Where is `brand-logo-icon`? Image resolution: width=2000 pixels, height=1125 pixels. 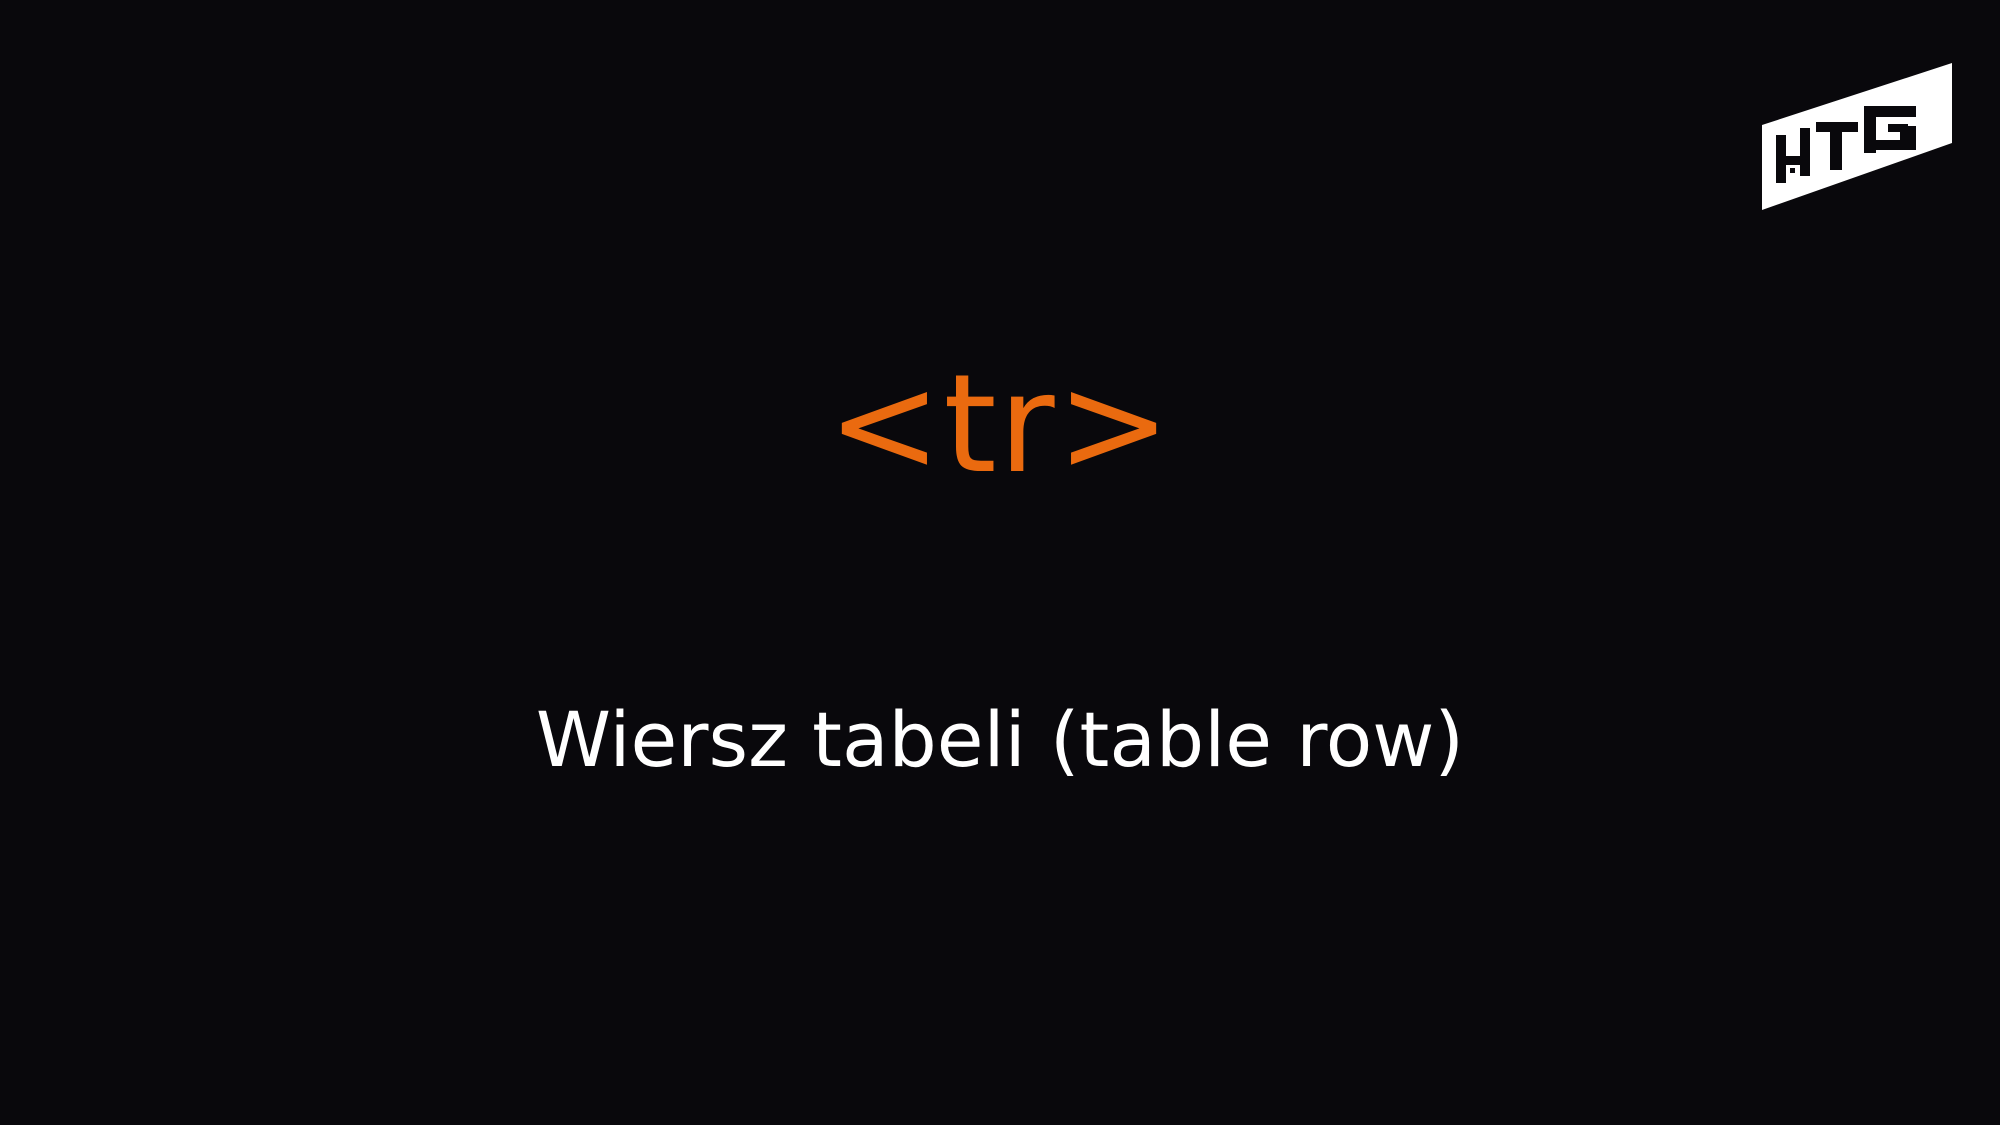
brand-logo-icon is located at coordinates (1857, 136).